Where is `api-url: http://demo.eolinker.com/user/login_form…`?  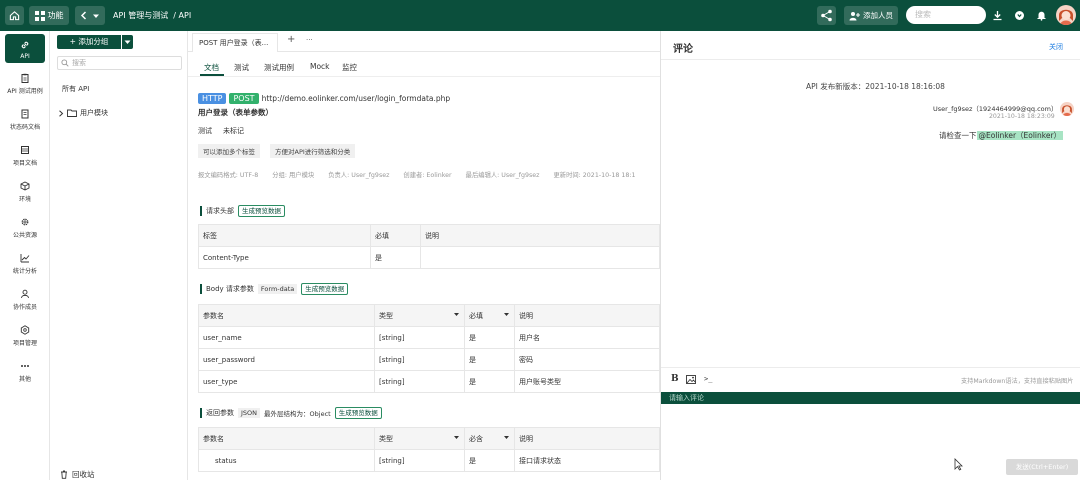
api-url: http://demo.eolinker.com/user/login_form… is located at coordinates (356, 98).